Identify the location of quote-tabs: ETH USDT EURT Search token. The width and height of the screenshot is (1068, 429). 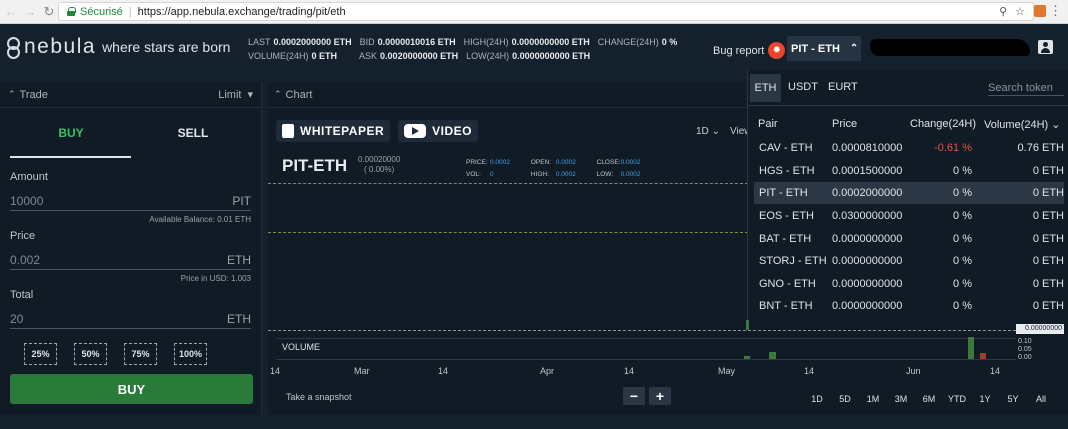
(908, 88).